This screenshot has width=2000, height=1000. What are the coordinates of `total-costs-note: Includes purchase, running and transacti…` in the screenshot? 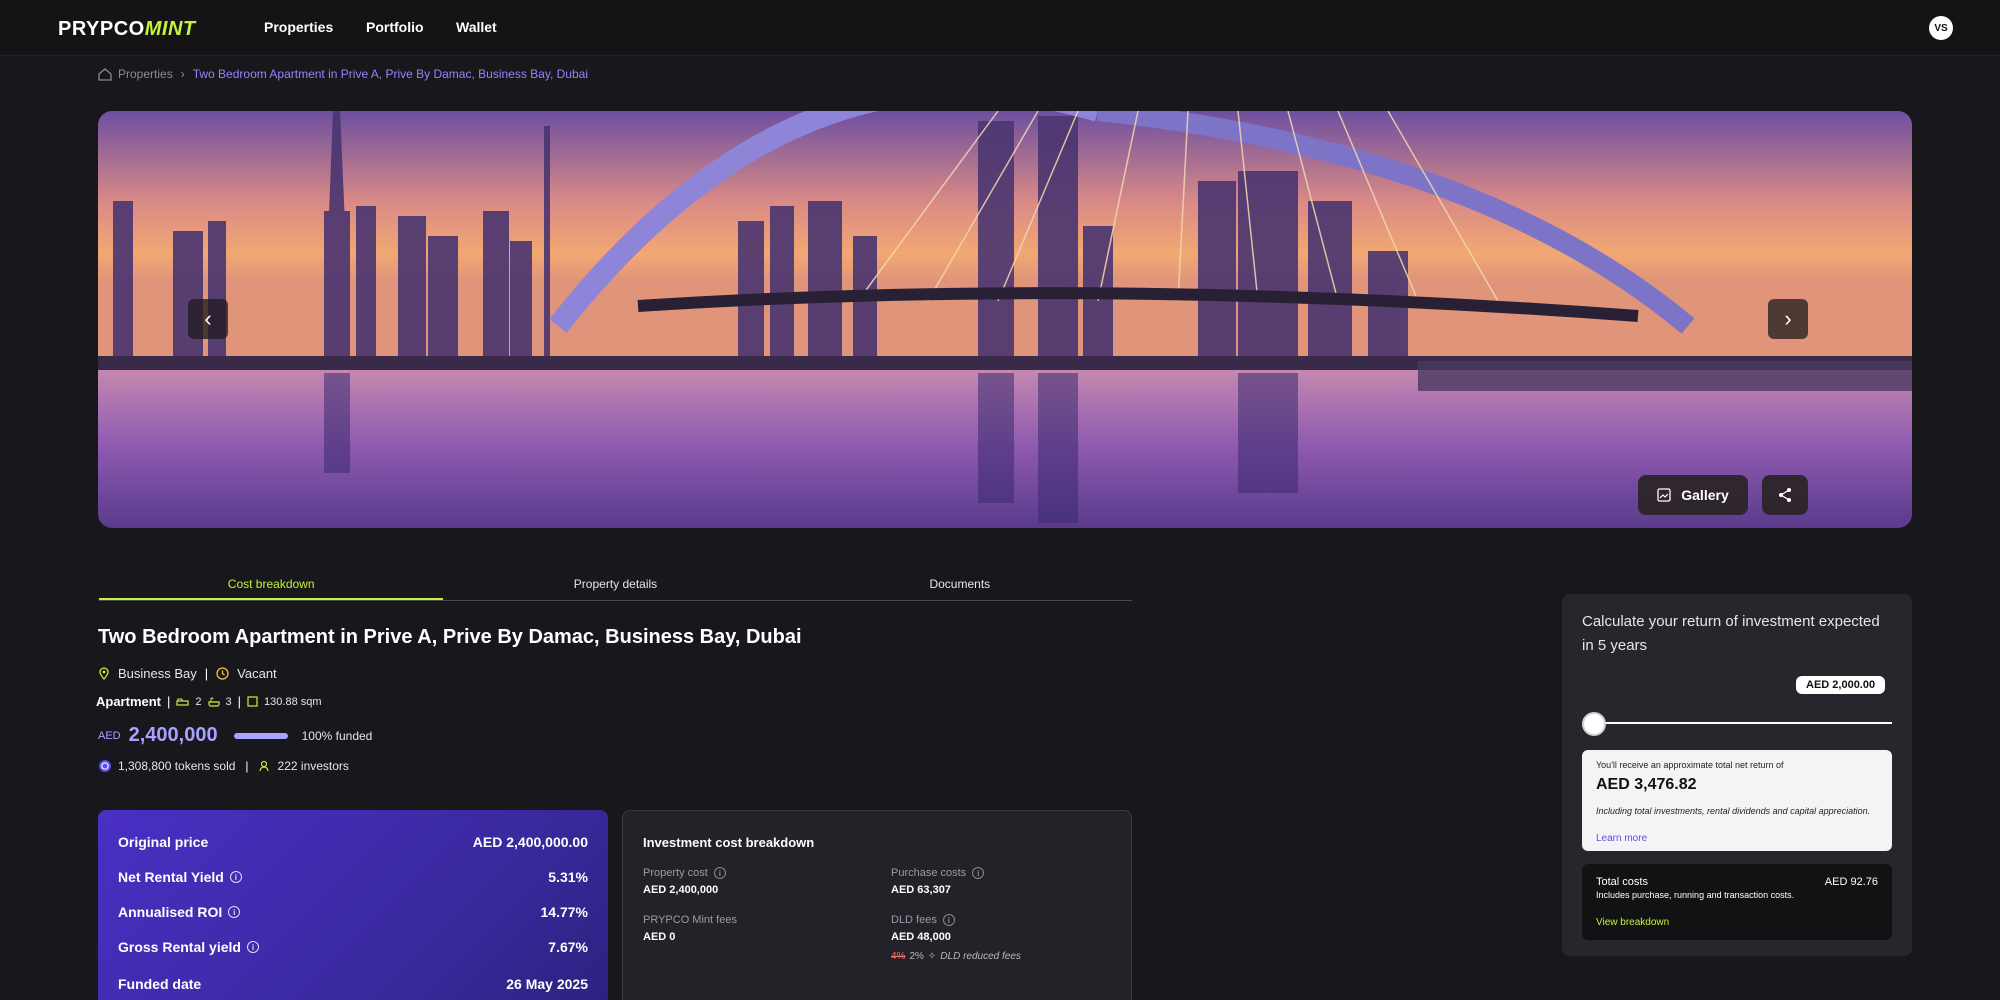 It's located at (1695, 895).